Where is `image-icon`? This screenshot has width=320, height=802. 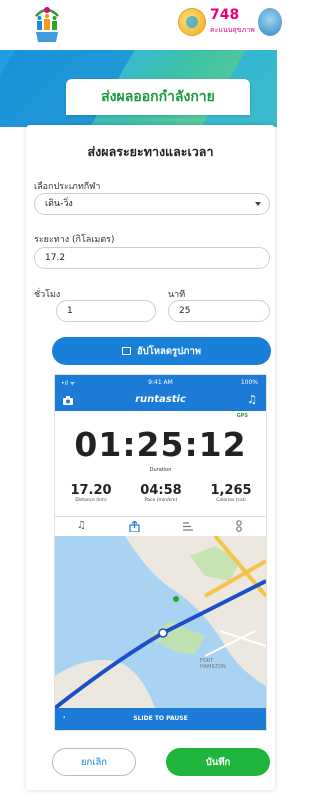 image-icon is located at coordinates (126, 351).